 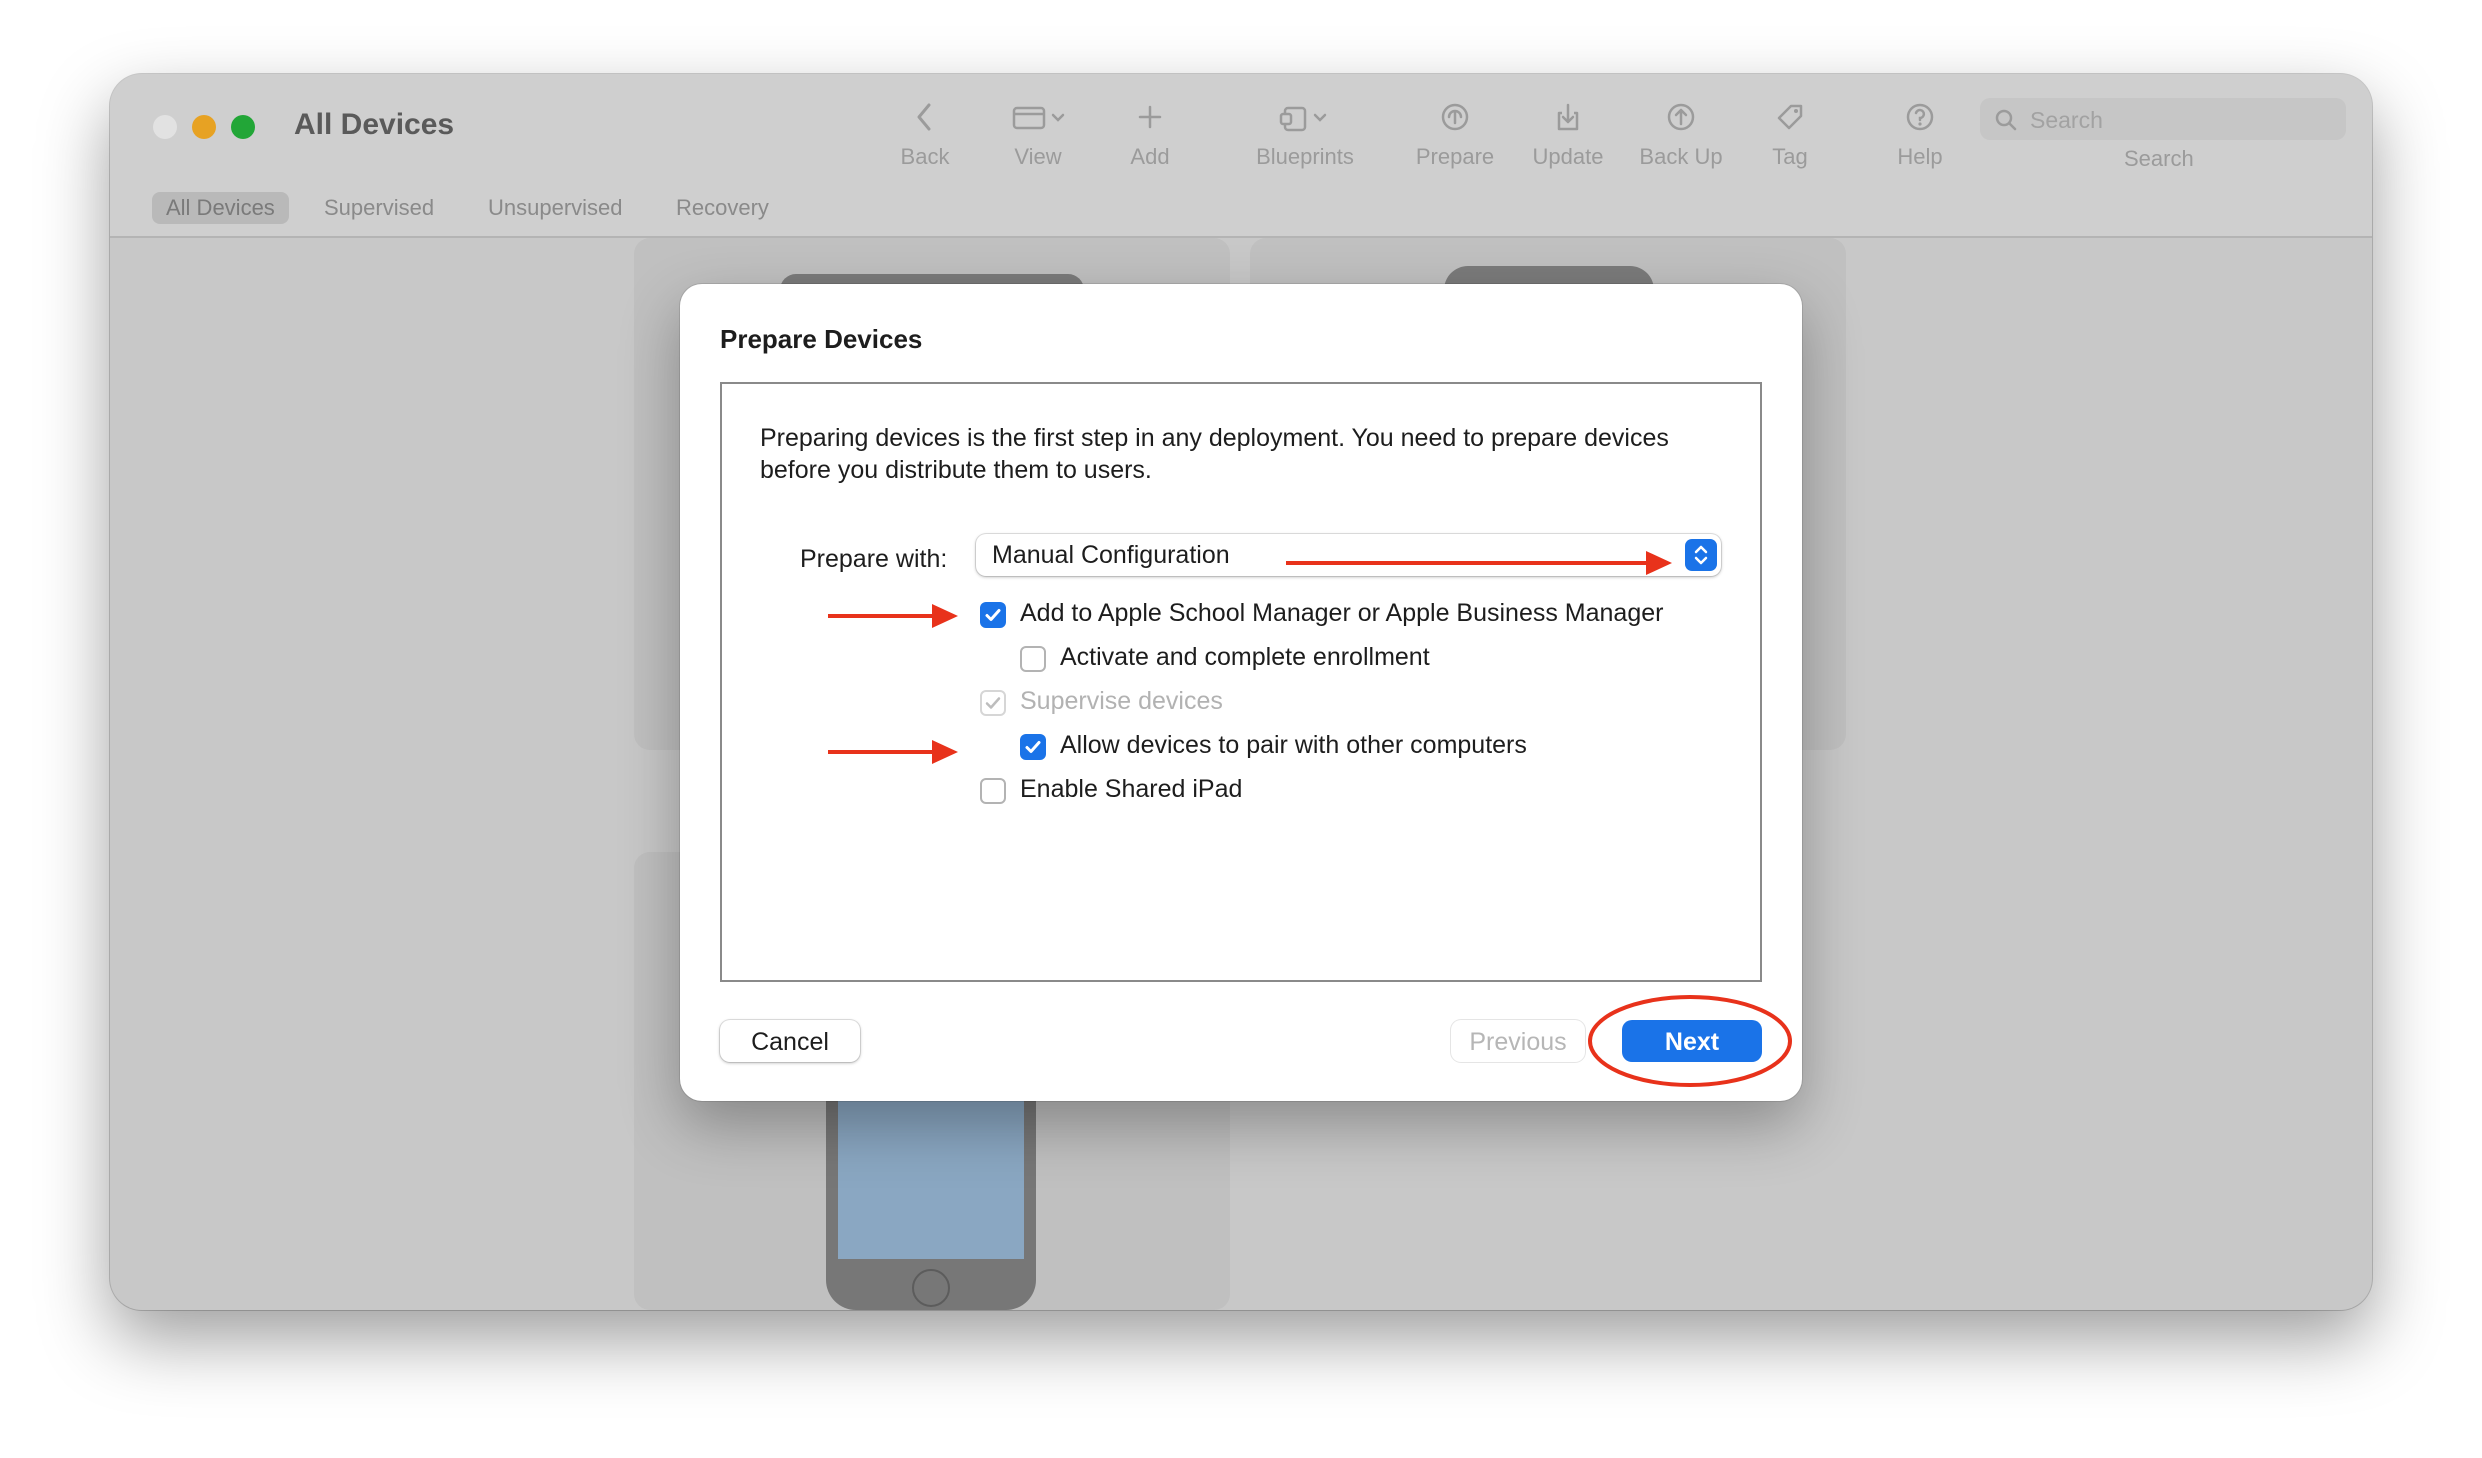 I want to click on annotation-overlay, so click(x=1310, y=819).